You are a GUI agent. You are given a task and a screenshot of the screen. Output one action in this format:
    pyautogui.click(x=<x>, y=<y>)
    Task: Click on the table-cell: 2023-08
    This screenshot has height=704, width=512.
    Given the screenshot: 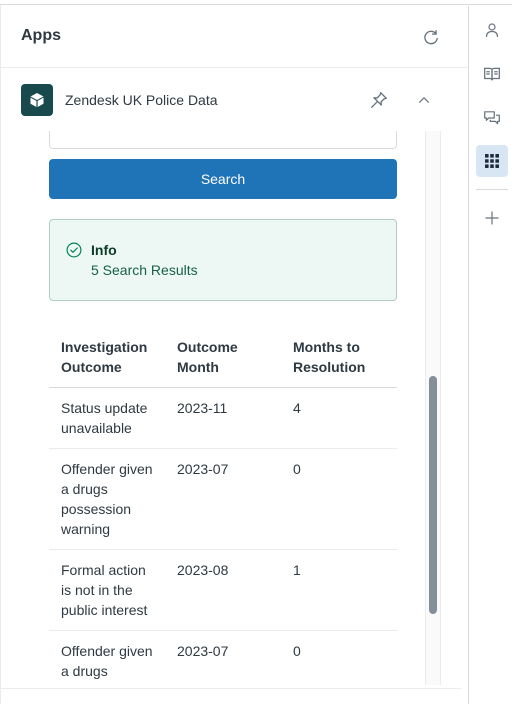 What is the action you would take?
    pyautogui.click(x=223, y=590)
    